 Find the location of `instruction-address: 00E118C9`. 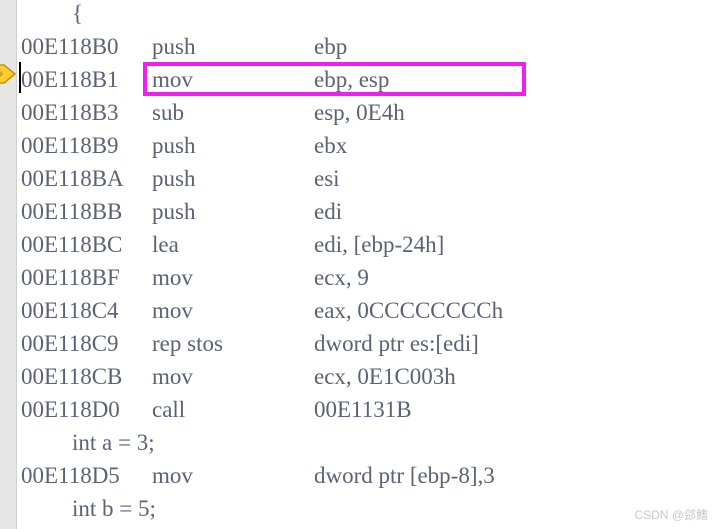

instruction-address: 00E118C9 is located at coordinates (70, 343).